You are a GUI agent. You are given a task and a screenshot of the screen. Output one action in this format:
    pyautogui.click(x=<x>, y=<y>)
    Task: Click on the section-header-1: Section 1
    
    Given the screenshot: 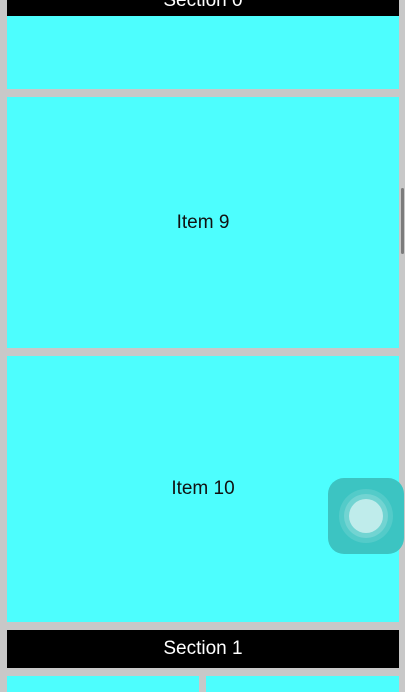 What is the action you would take?
    pyautogui.click(x=203, y=649)
    